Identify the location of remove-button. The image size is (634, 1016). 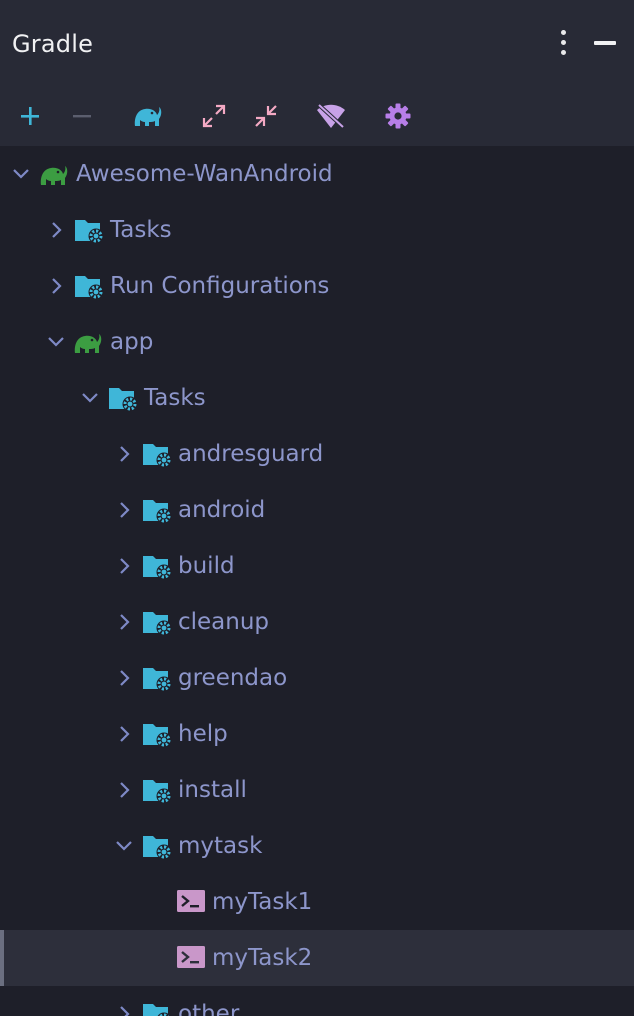
(82, 116).